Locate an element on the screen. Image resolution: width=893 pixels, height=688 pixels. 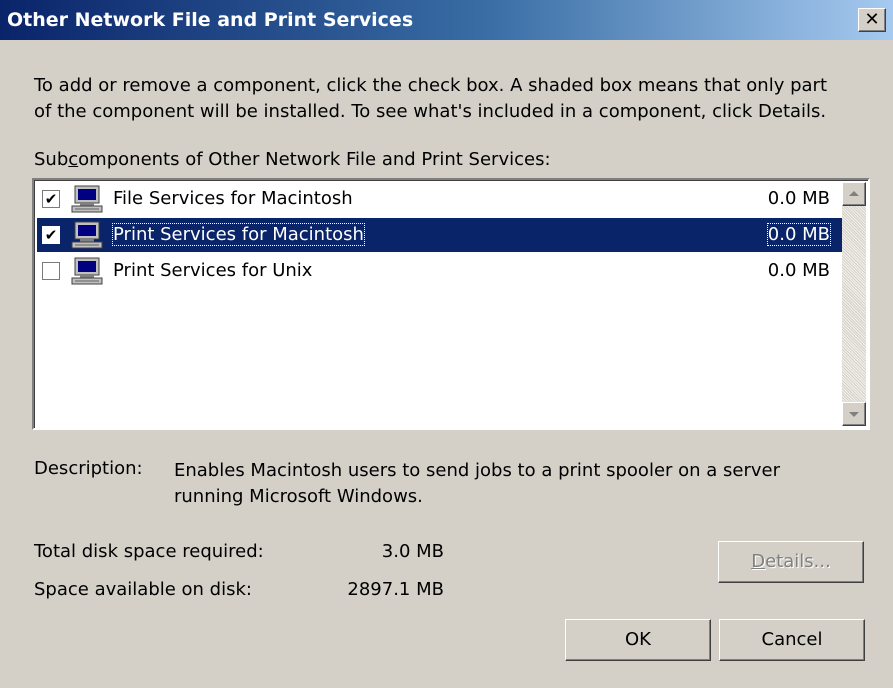
component-row-print-services-unix: Print Services for Unix 0.0 MB is located at coordinates (439, 271).